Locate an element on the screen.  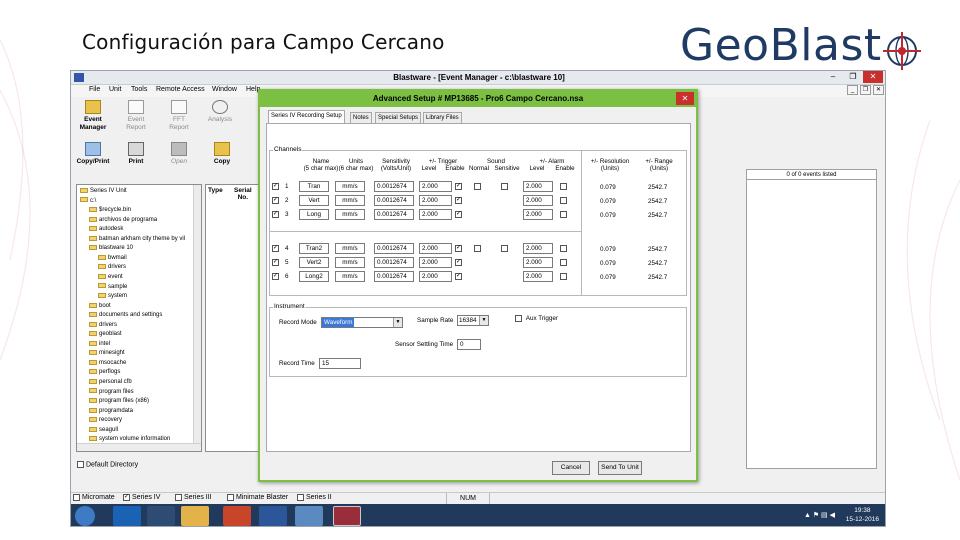
explorer-icon is located at coordinates (195, 516).